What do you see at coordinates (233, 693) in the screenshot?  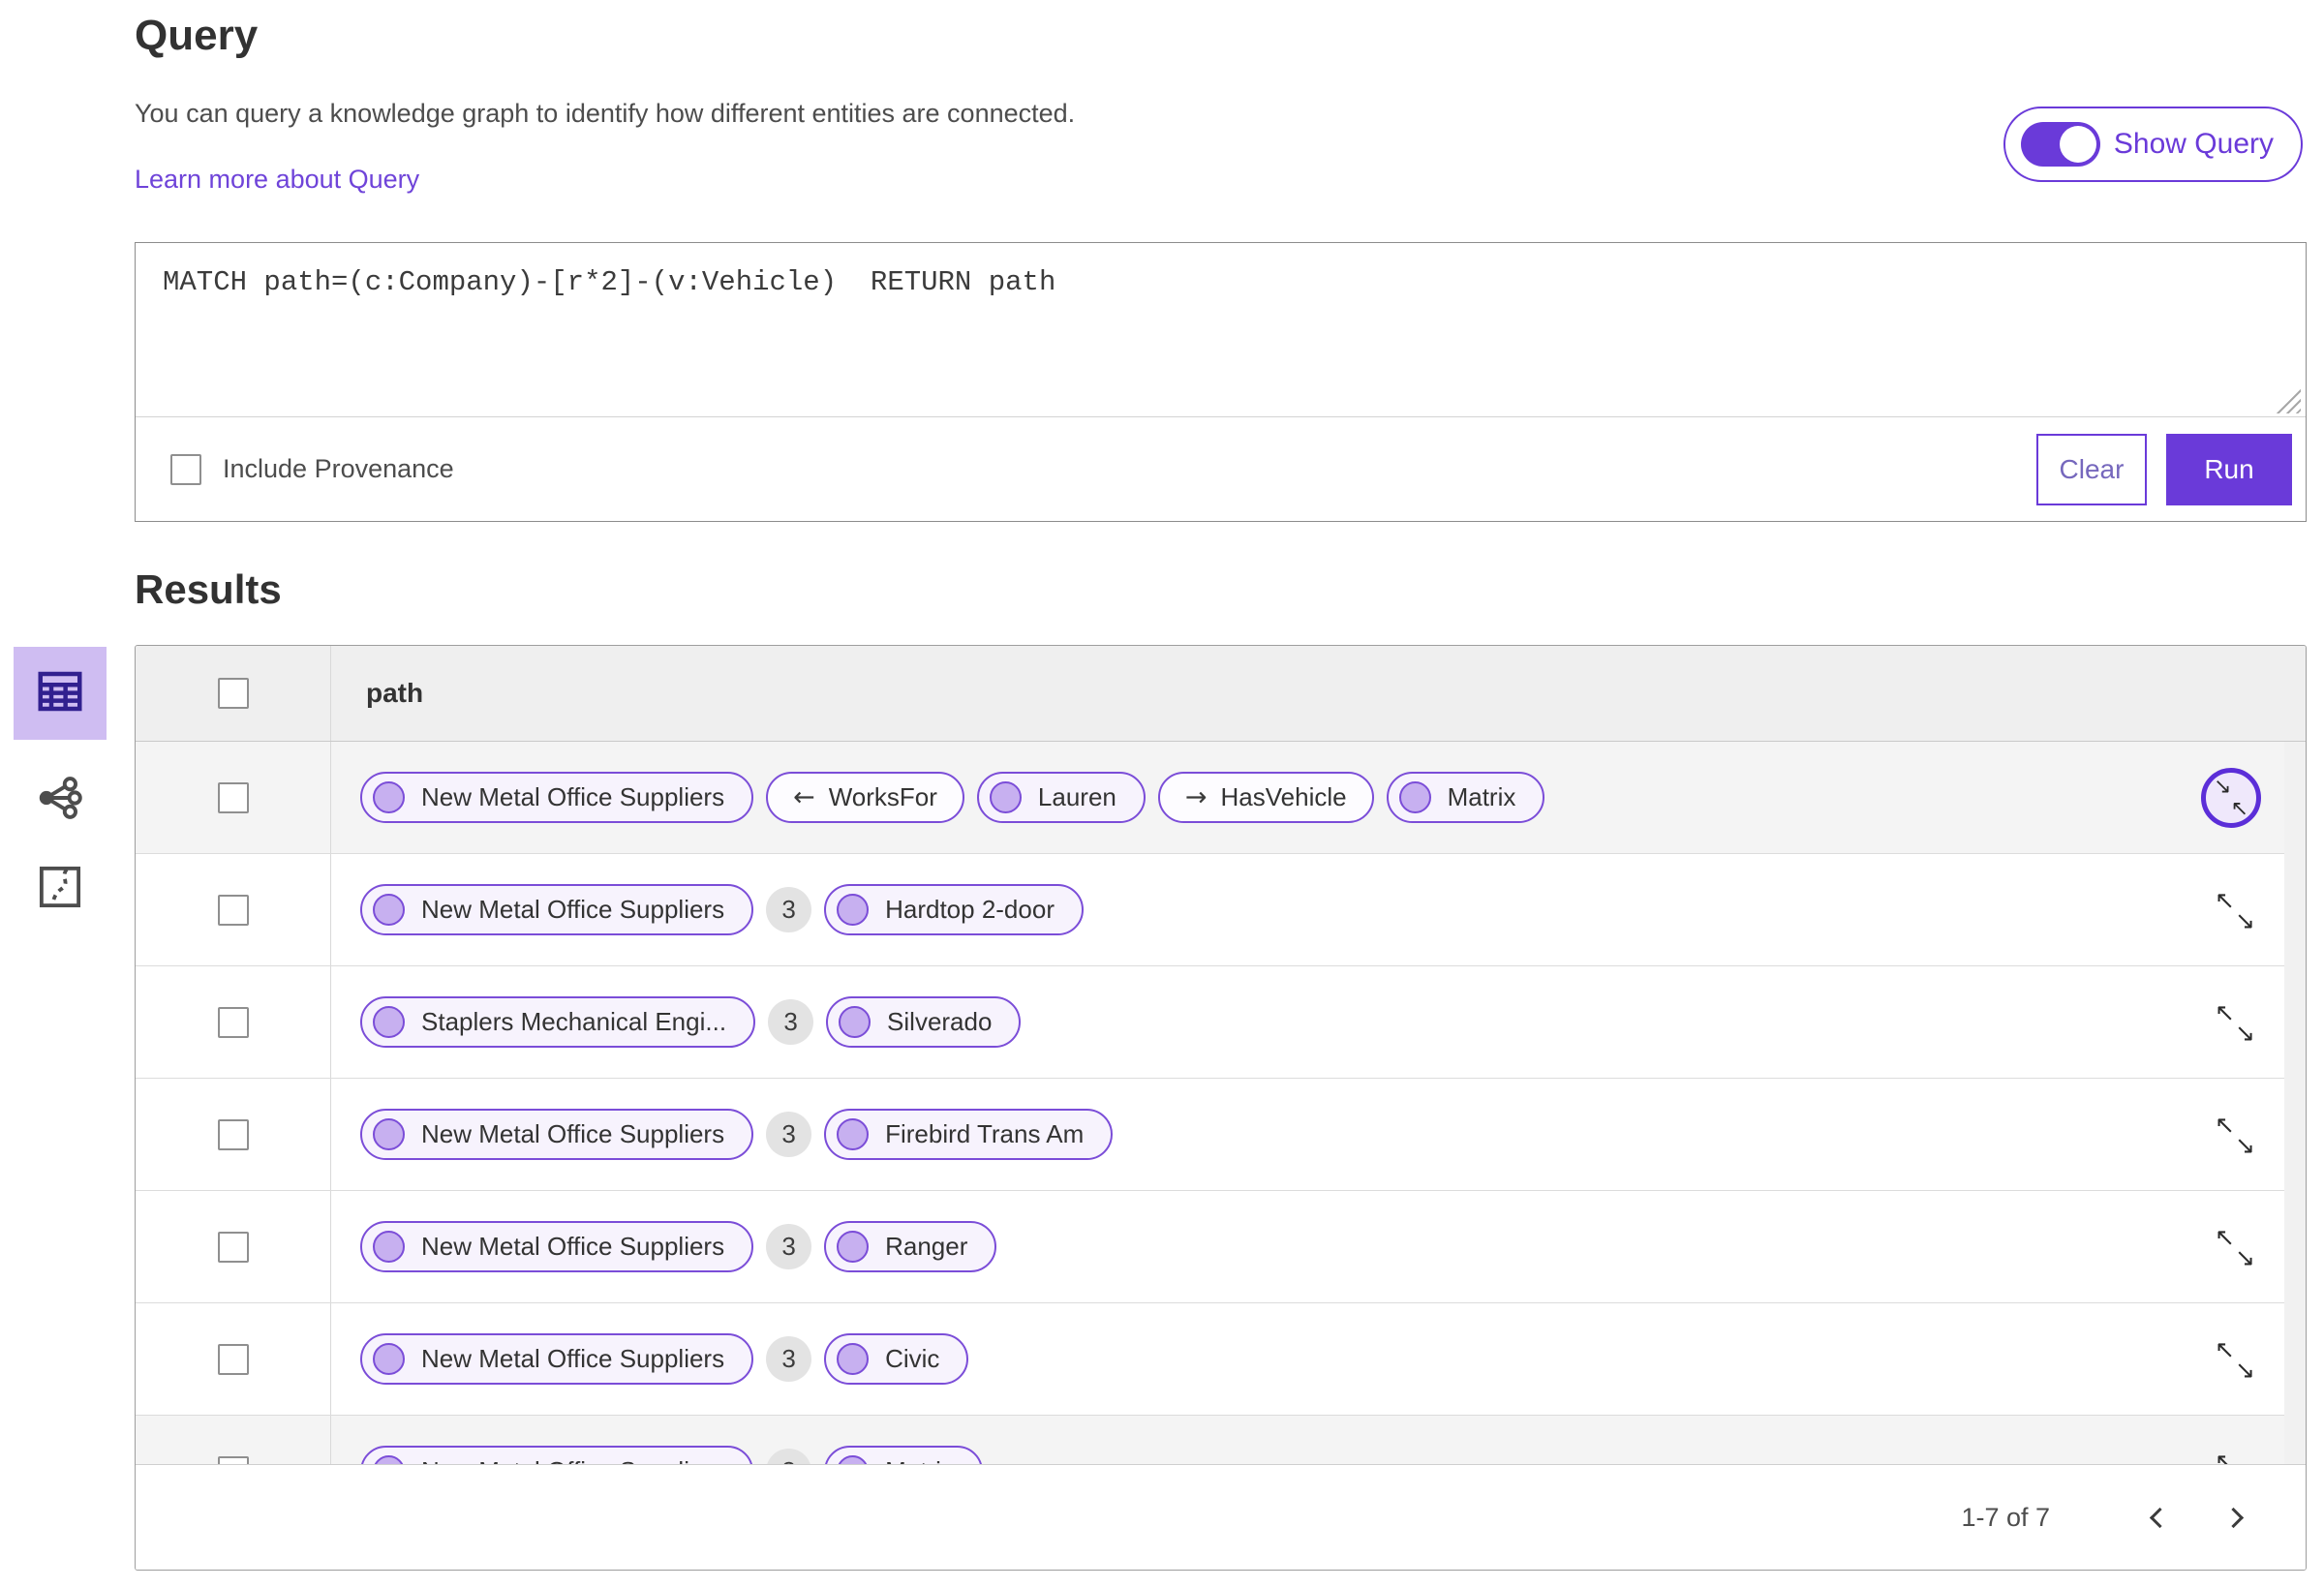 I see `select-all-checkbox` at bounding box center [233, 693].